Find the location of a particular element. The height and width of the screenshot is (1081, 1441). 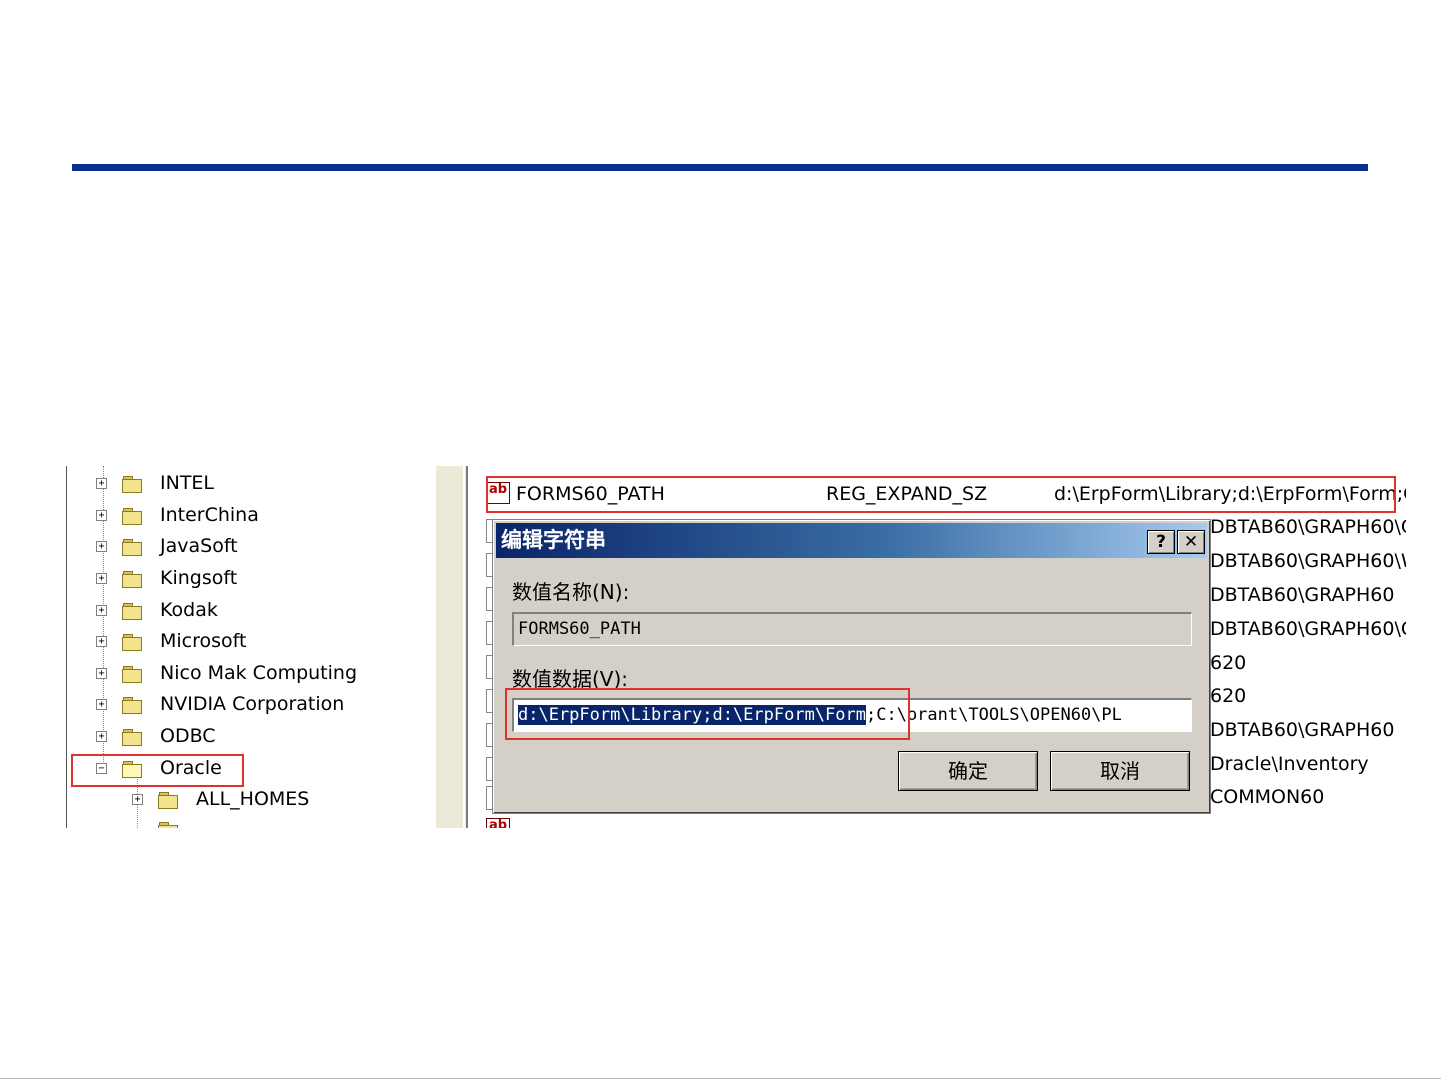

tree-item-label: ALL_HOMES is located at coordinates (253, 799).